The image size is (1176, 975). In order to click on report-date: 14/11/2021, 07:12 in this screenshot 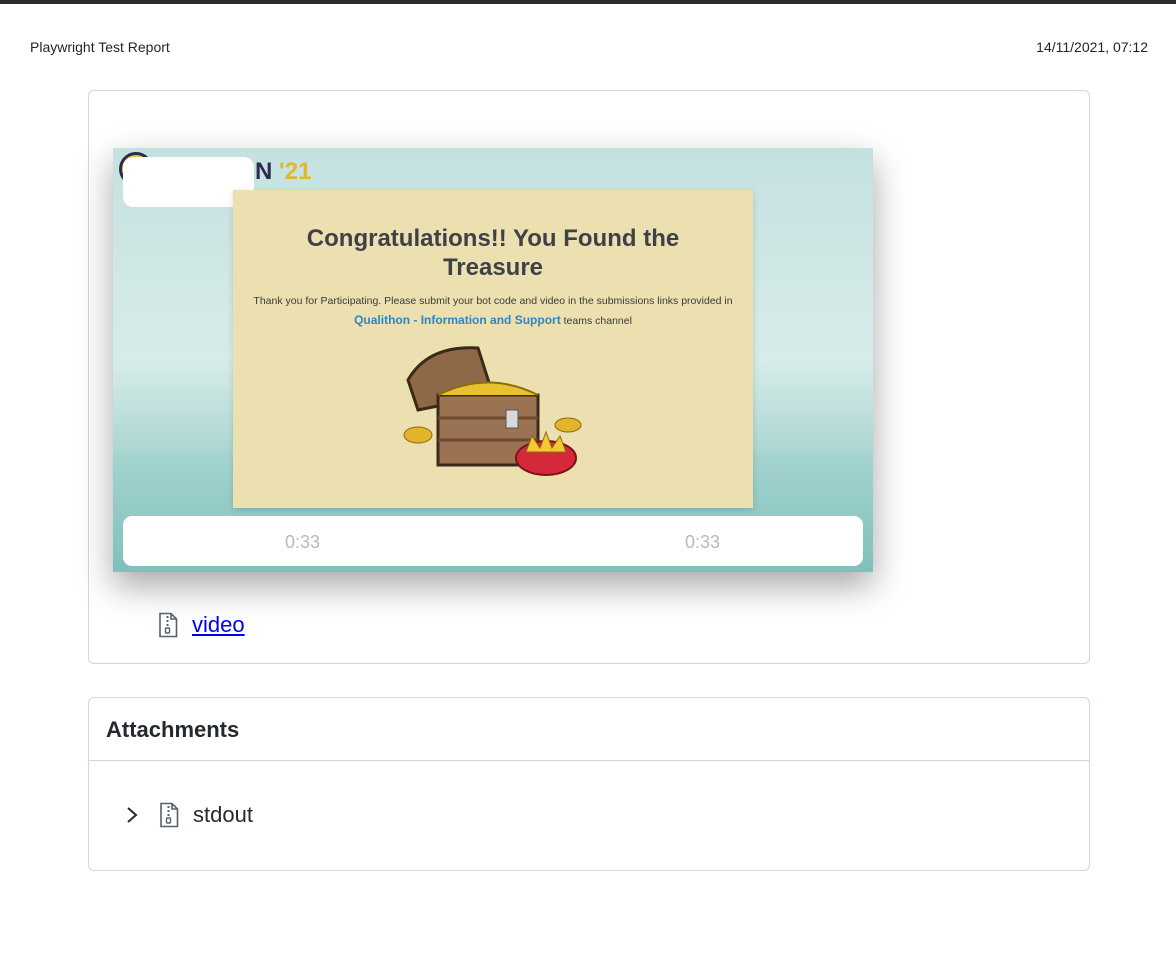, I will do `click(1092, 47)`.